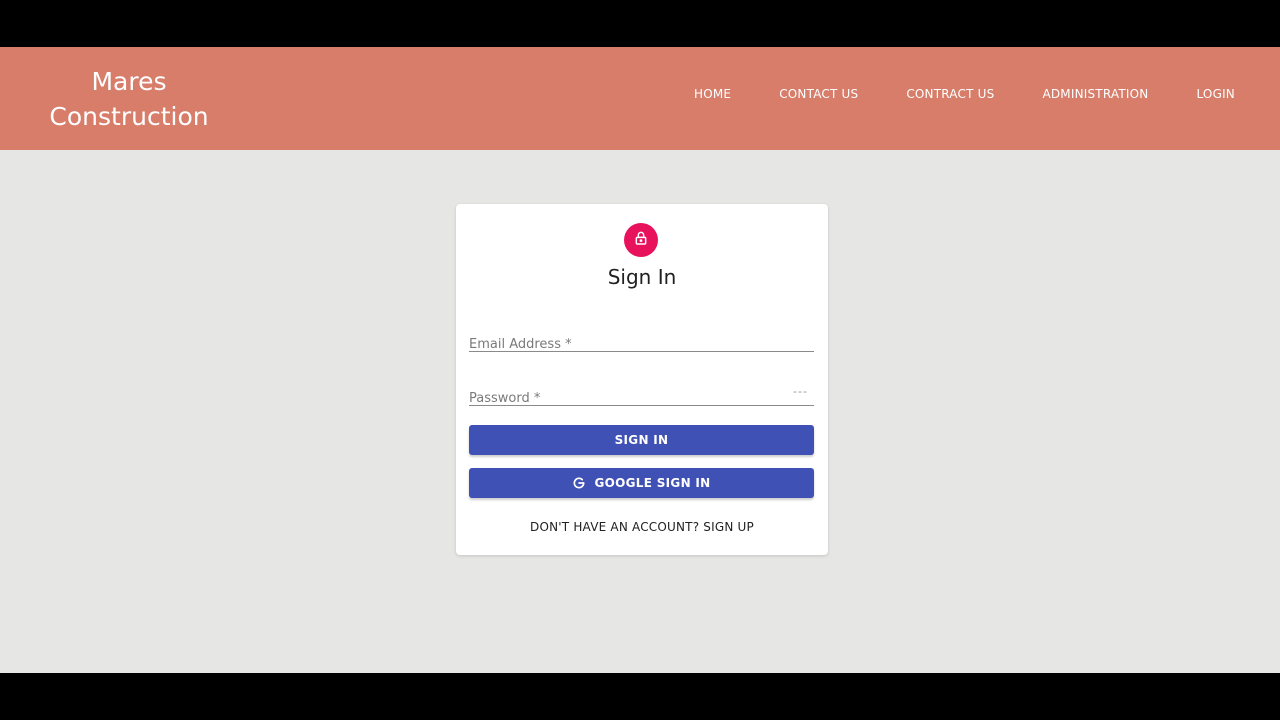 This screenshot has height=720, width=1280. I want to click on nav-item-contact-us: CONTACT US, so click(818, 94).